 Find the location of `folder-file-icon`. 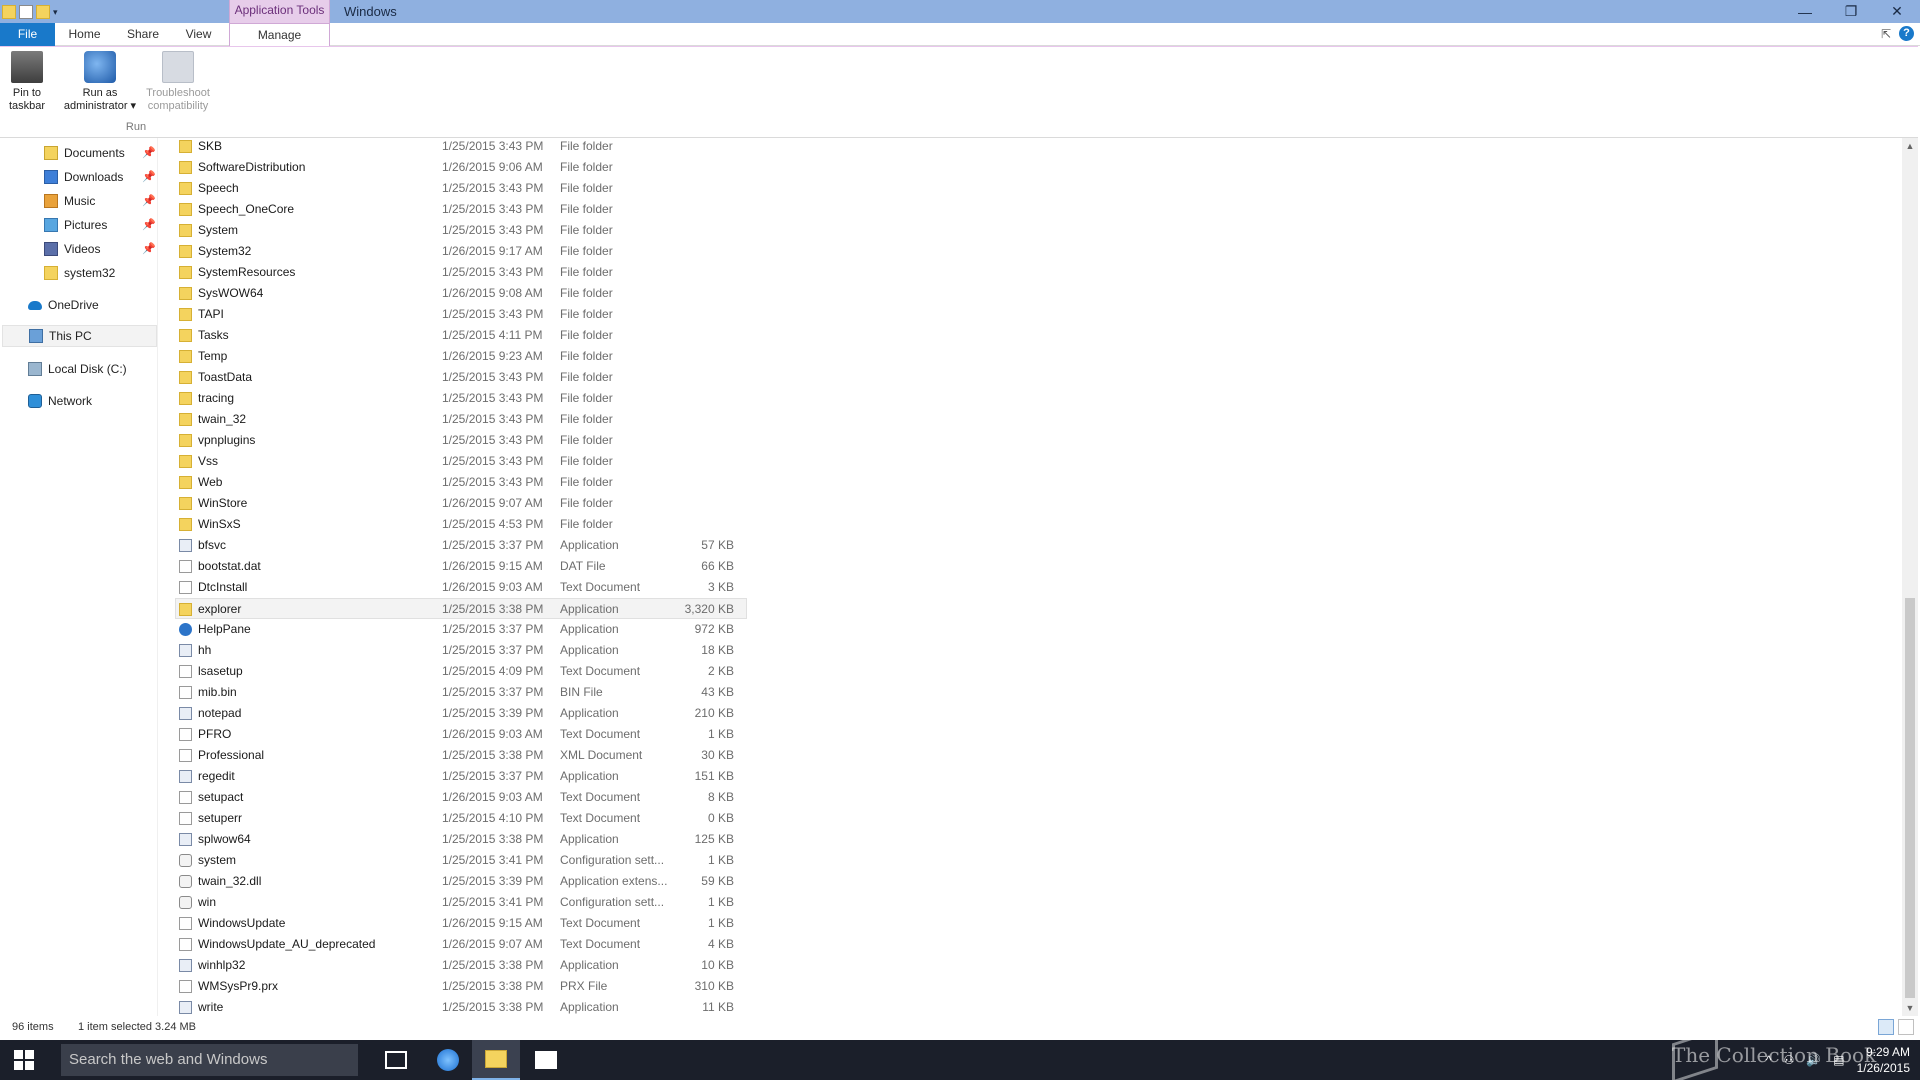

folder-file-icon is located at coordinates (185, 188).